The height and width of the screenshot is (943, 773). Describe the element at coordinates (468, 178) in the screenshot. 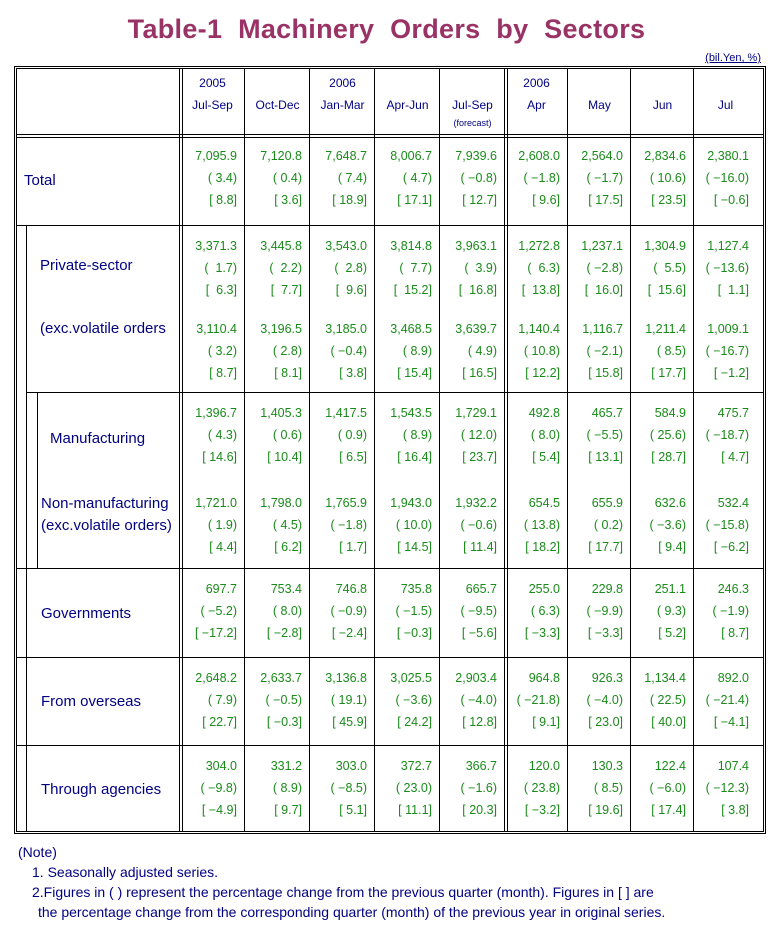

I see `table-cell: 7,939.6 ( −0.8) [ 12.7]` at that location.